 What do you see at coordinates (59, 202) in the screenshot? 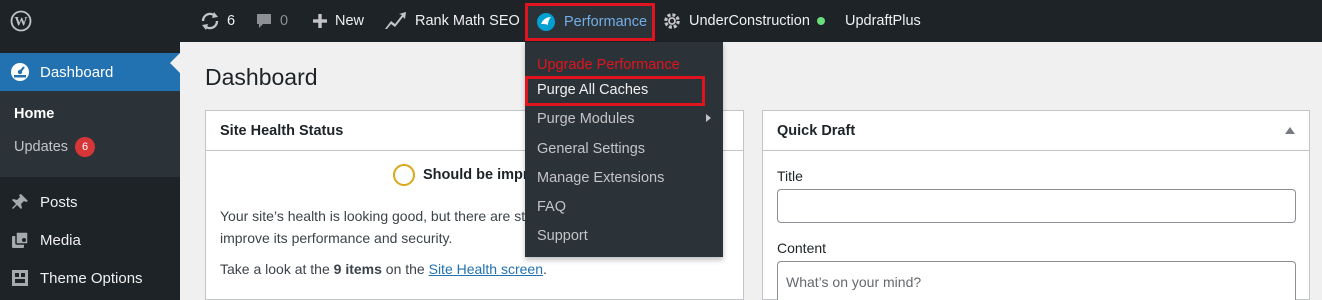
I see `sidebar-item-label: Posts` at bounding box center [59, 202].